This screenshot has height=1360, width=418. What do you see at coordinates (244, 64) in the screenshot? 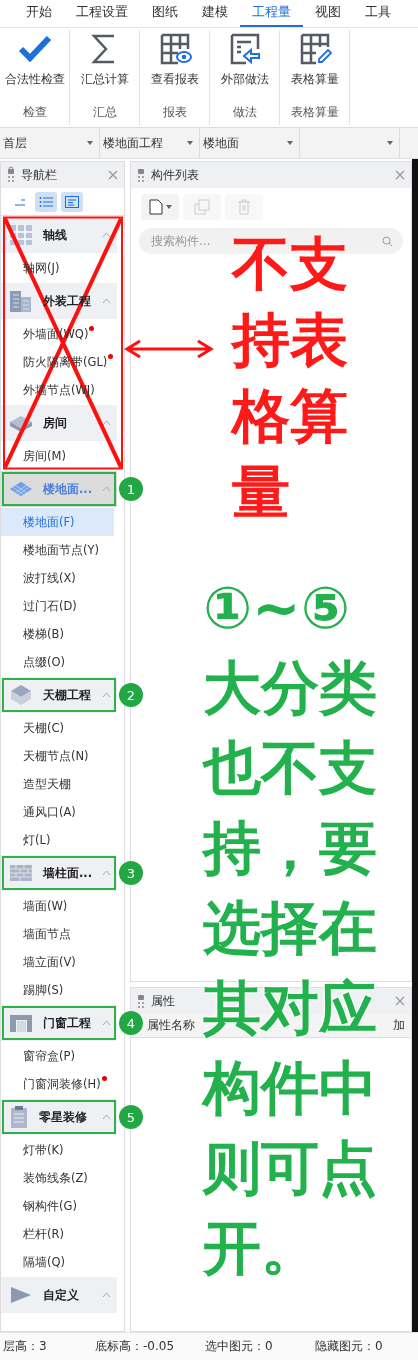
I see `ribbon-button: 外部做法` at bounding box center [244, 64].